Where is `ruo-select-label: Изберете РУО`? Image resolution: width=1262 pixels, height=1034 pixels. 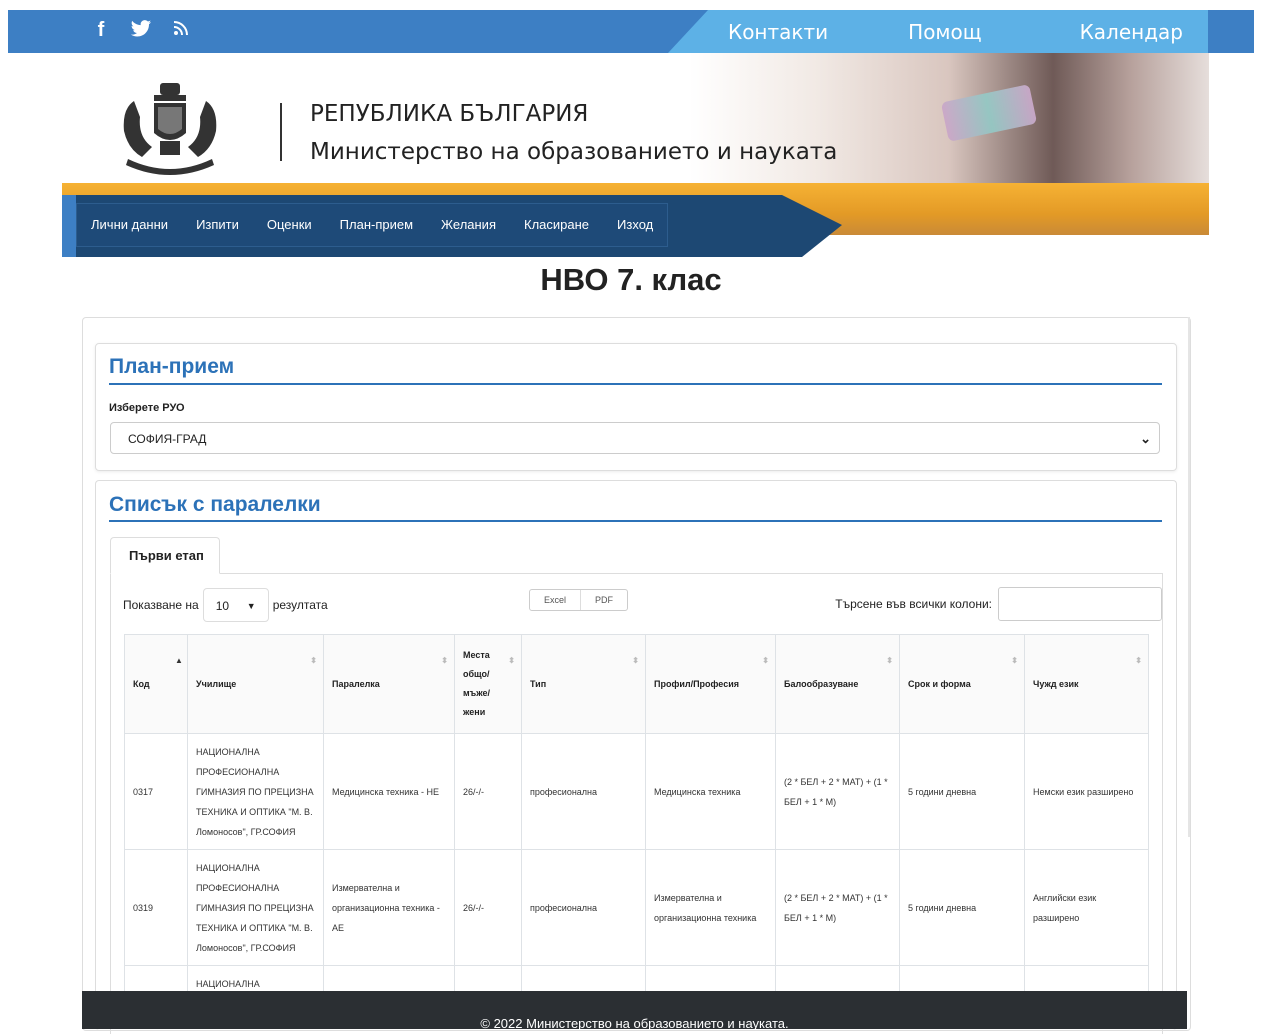
ruo-select-label: Изберете РУО is located at coordinates (147, 408).